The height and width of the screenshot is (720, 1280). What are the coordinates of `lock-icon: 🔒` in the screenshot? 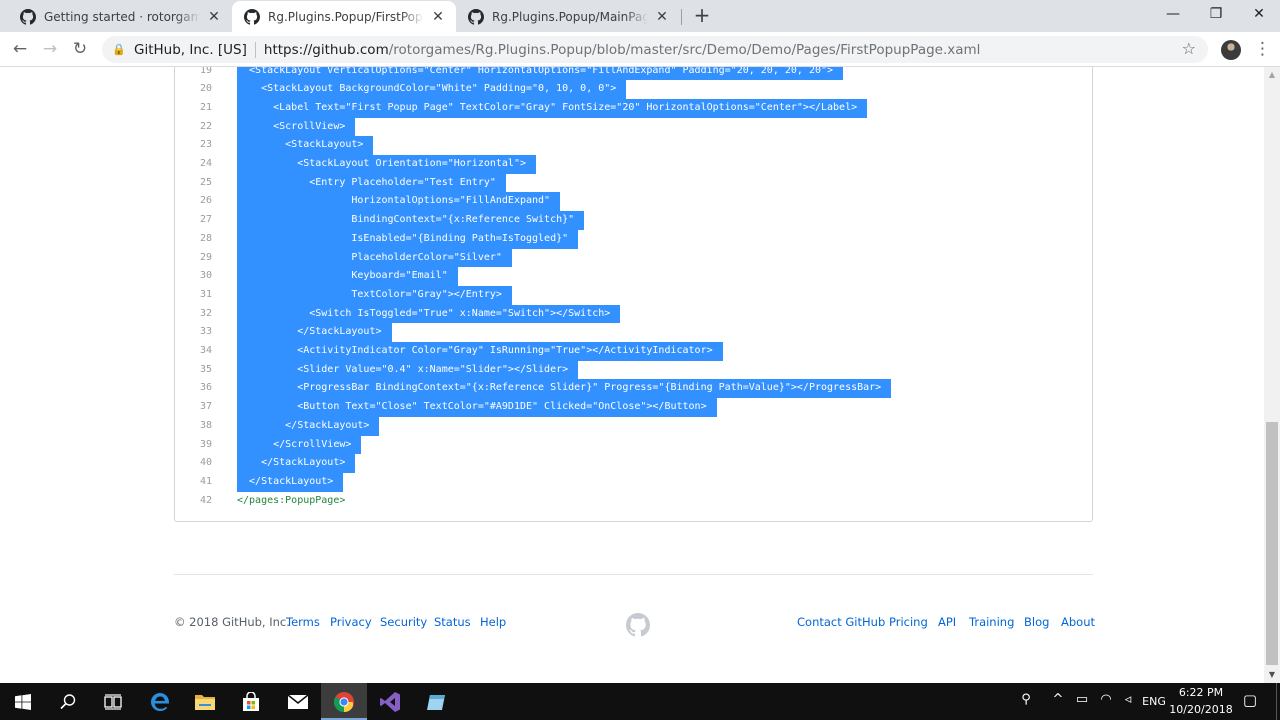 It's located at (119, 49).